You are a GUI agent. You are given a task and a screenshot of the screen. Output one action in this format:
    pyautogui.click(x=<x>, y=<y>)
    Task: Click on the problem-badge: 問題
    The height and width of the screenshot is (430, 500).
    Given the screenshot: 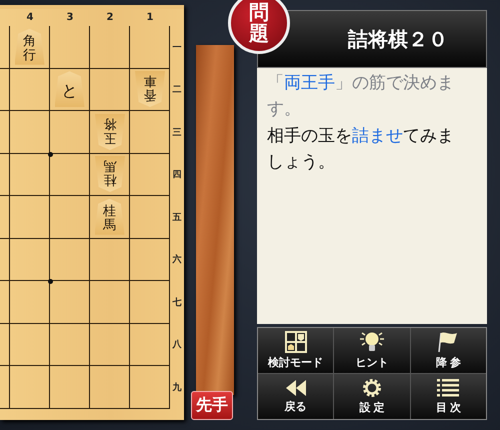 What is the action you would take?
    pyautogui.click(x=259, y=27)
    